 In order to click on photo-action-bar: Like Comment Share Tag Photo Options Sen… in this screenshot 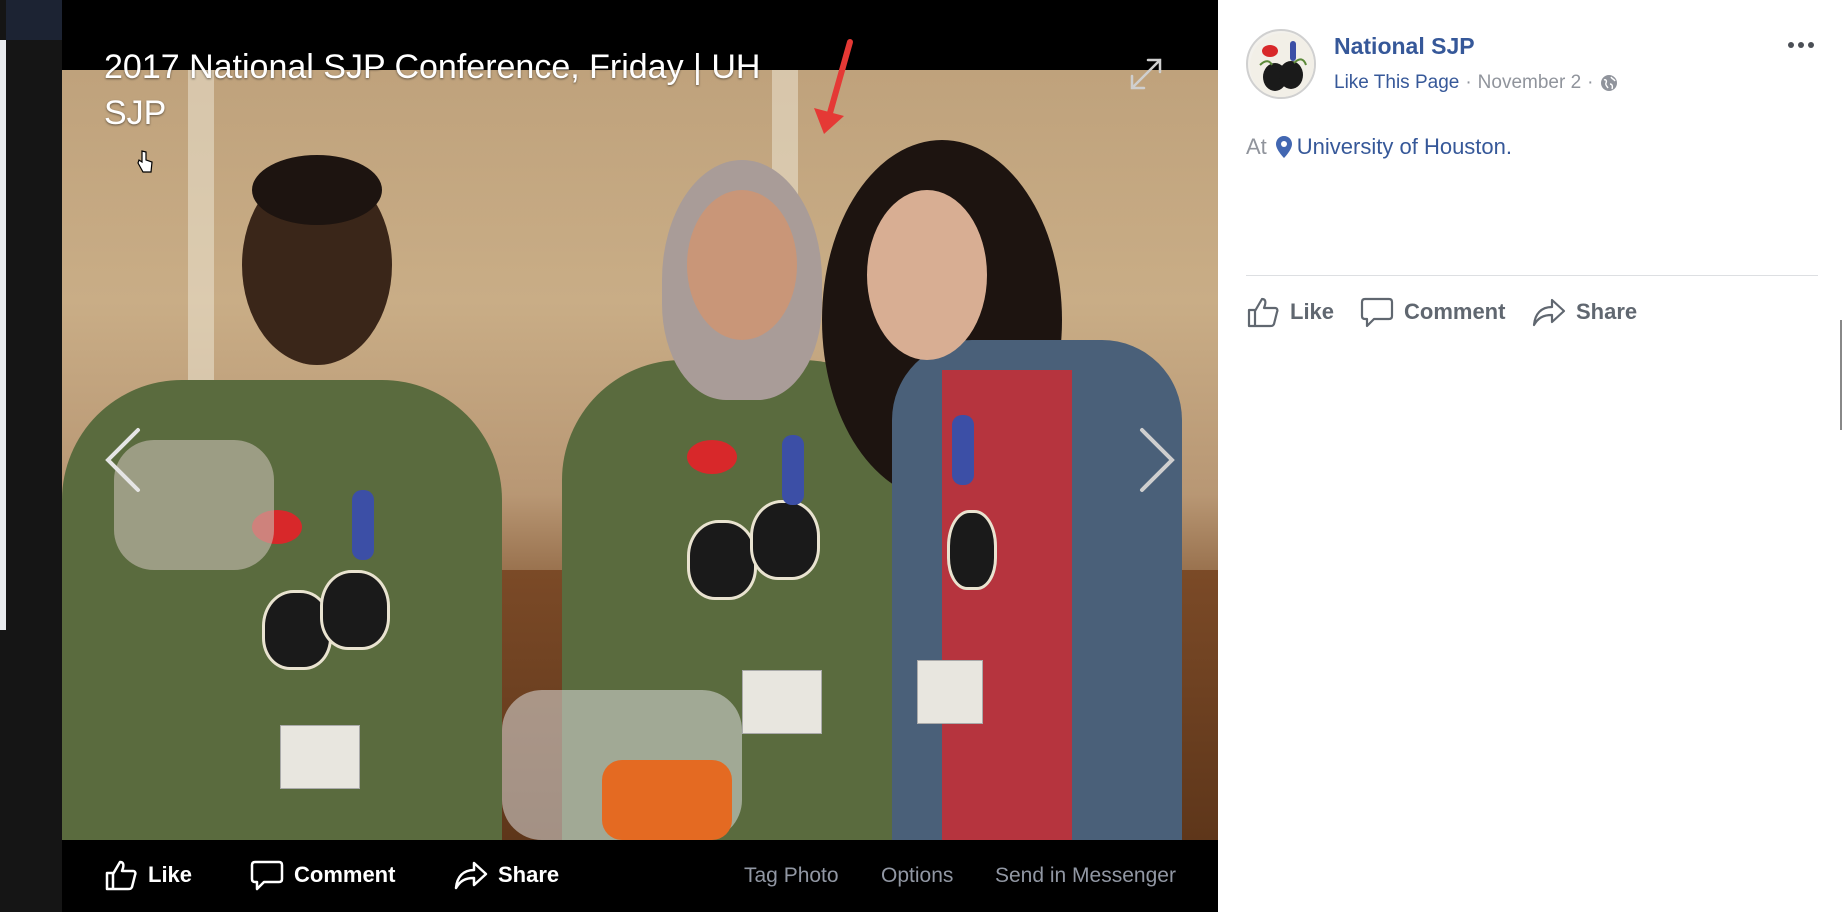, I will do `click(640, 876)`.